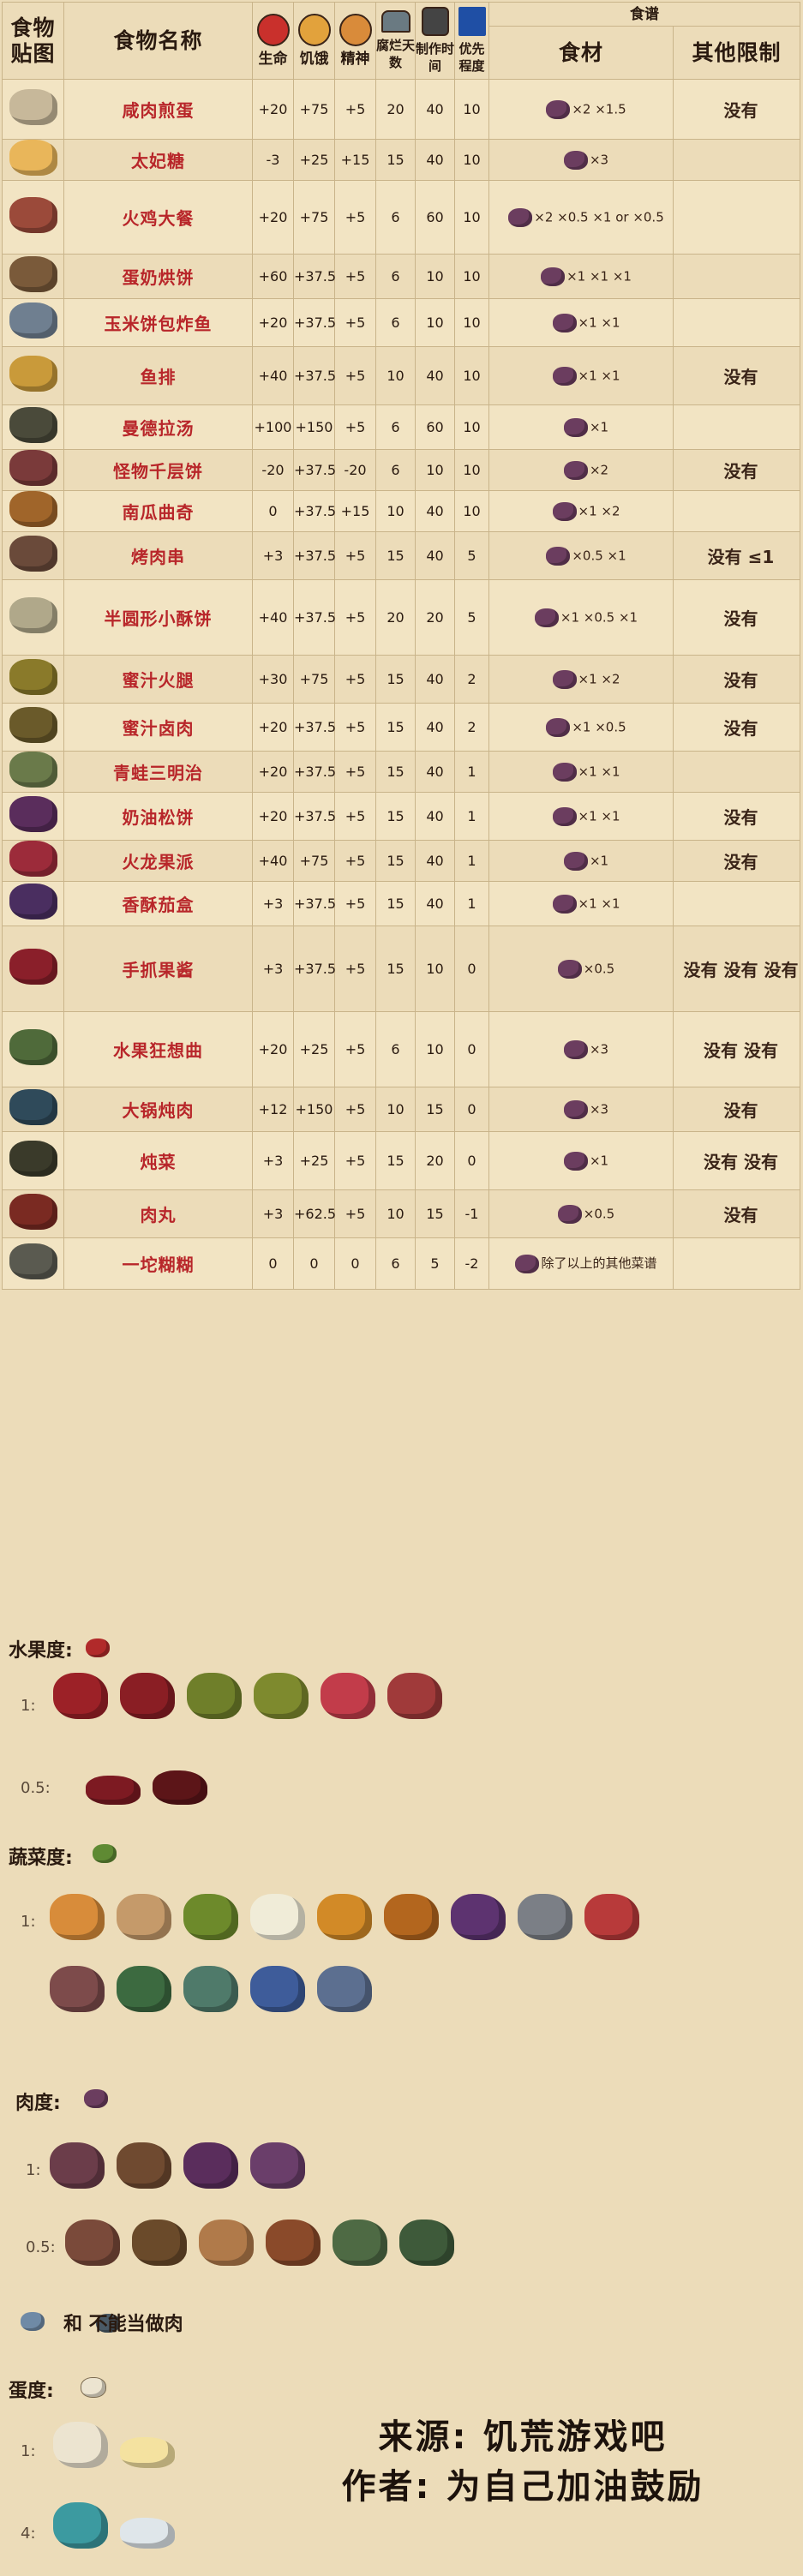  Describe the element at coordinates (581, 470) in the screenshot. I see `ingredients-cell: ×2` at that location.